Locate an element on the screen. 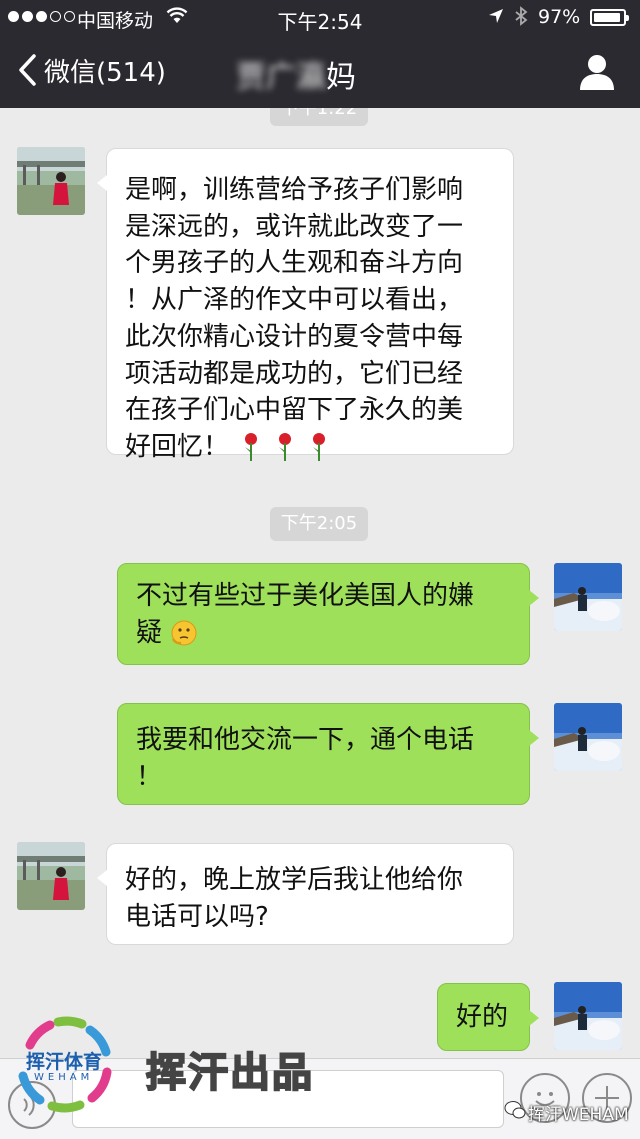  message-line: 是深远的，或许就此改变了一 is located at coordinates (294, 226).